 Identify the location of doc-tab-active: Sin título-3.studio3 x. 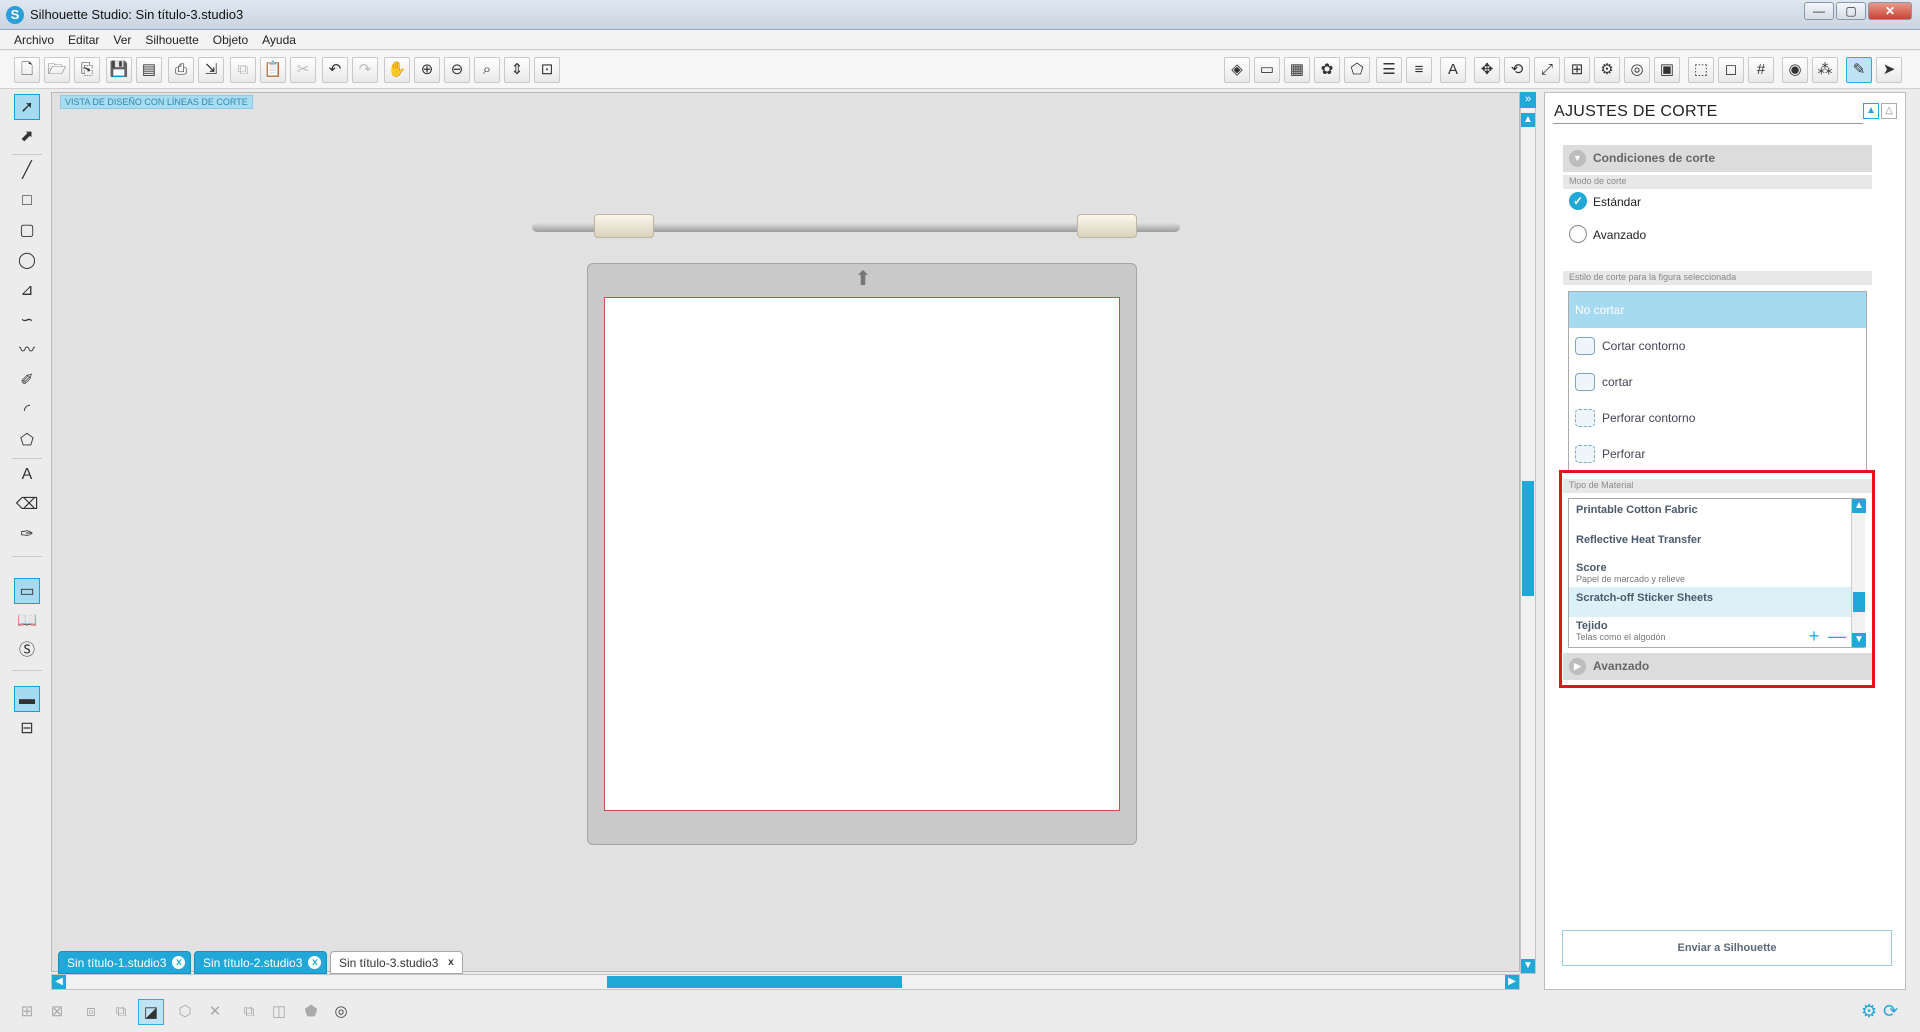
(397, 962).